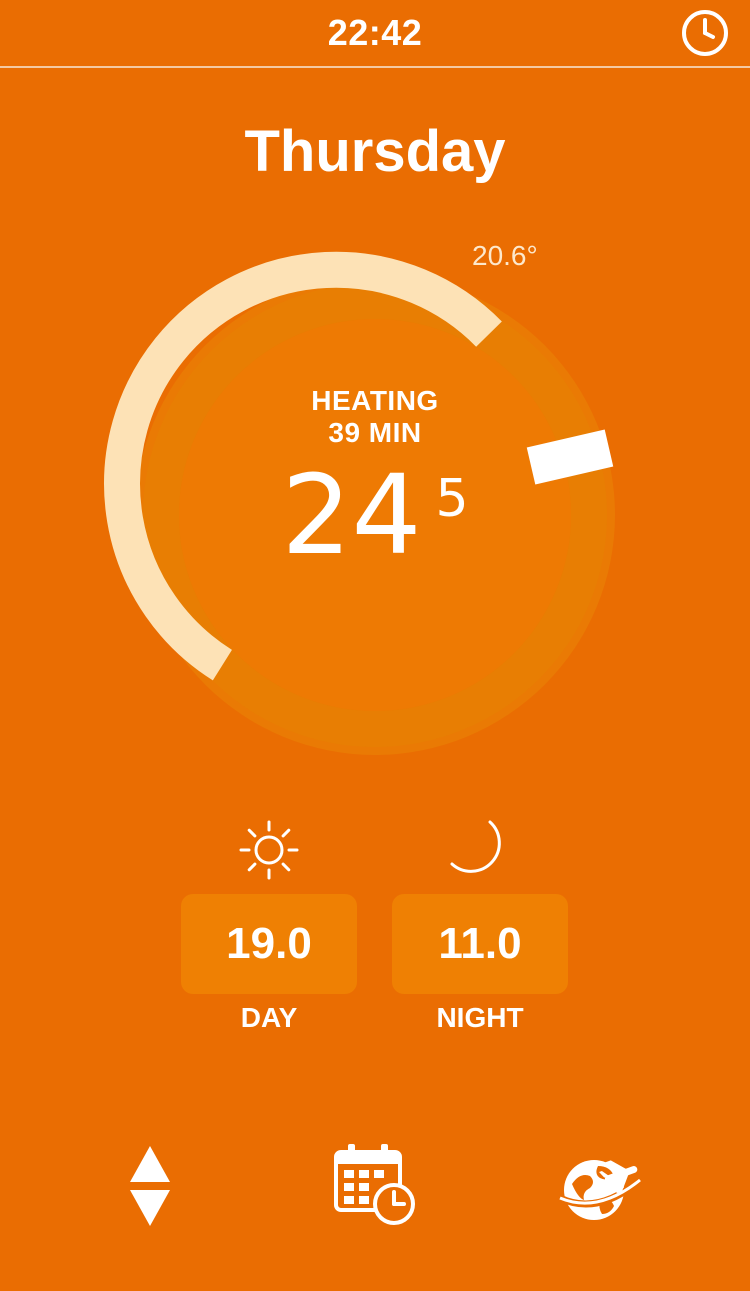 This screenshot has width=750, height=1291. Describe the element at coordinates (150, 1186) in the screenshot. I see `up-down-arrows-icon` at that location.